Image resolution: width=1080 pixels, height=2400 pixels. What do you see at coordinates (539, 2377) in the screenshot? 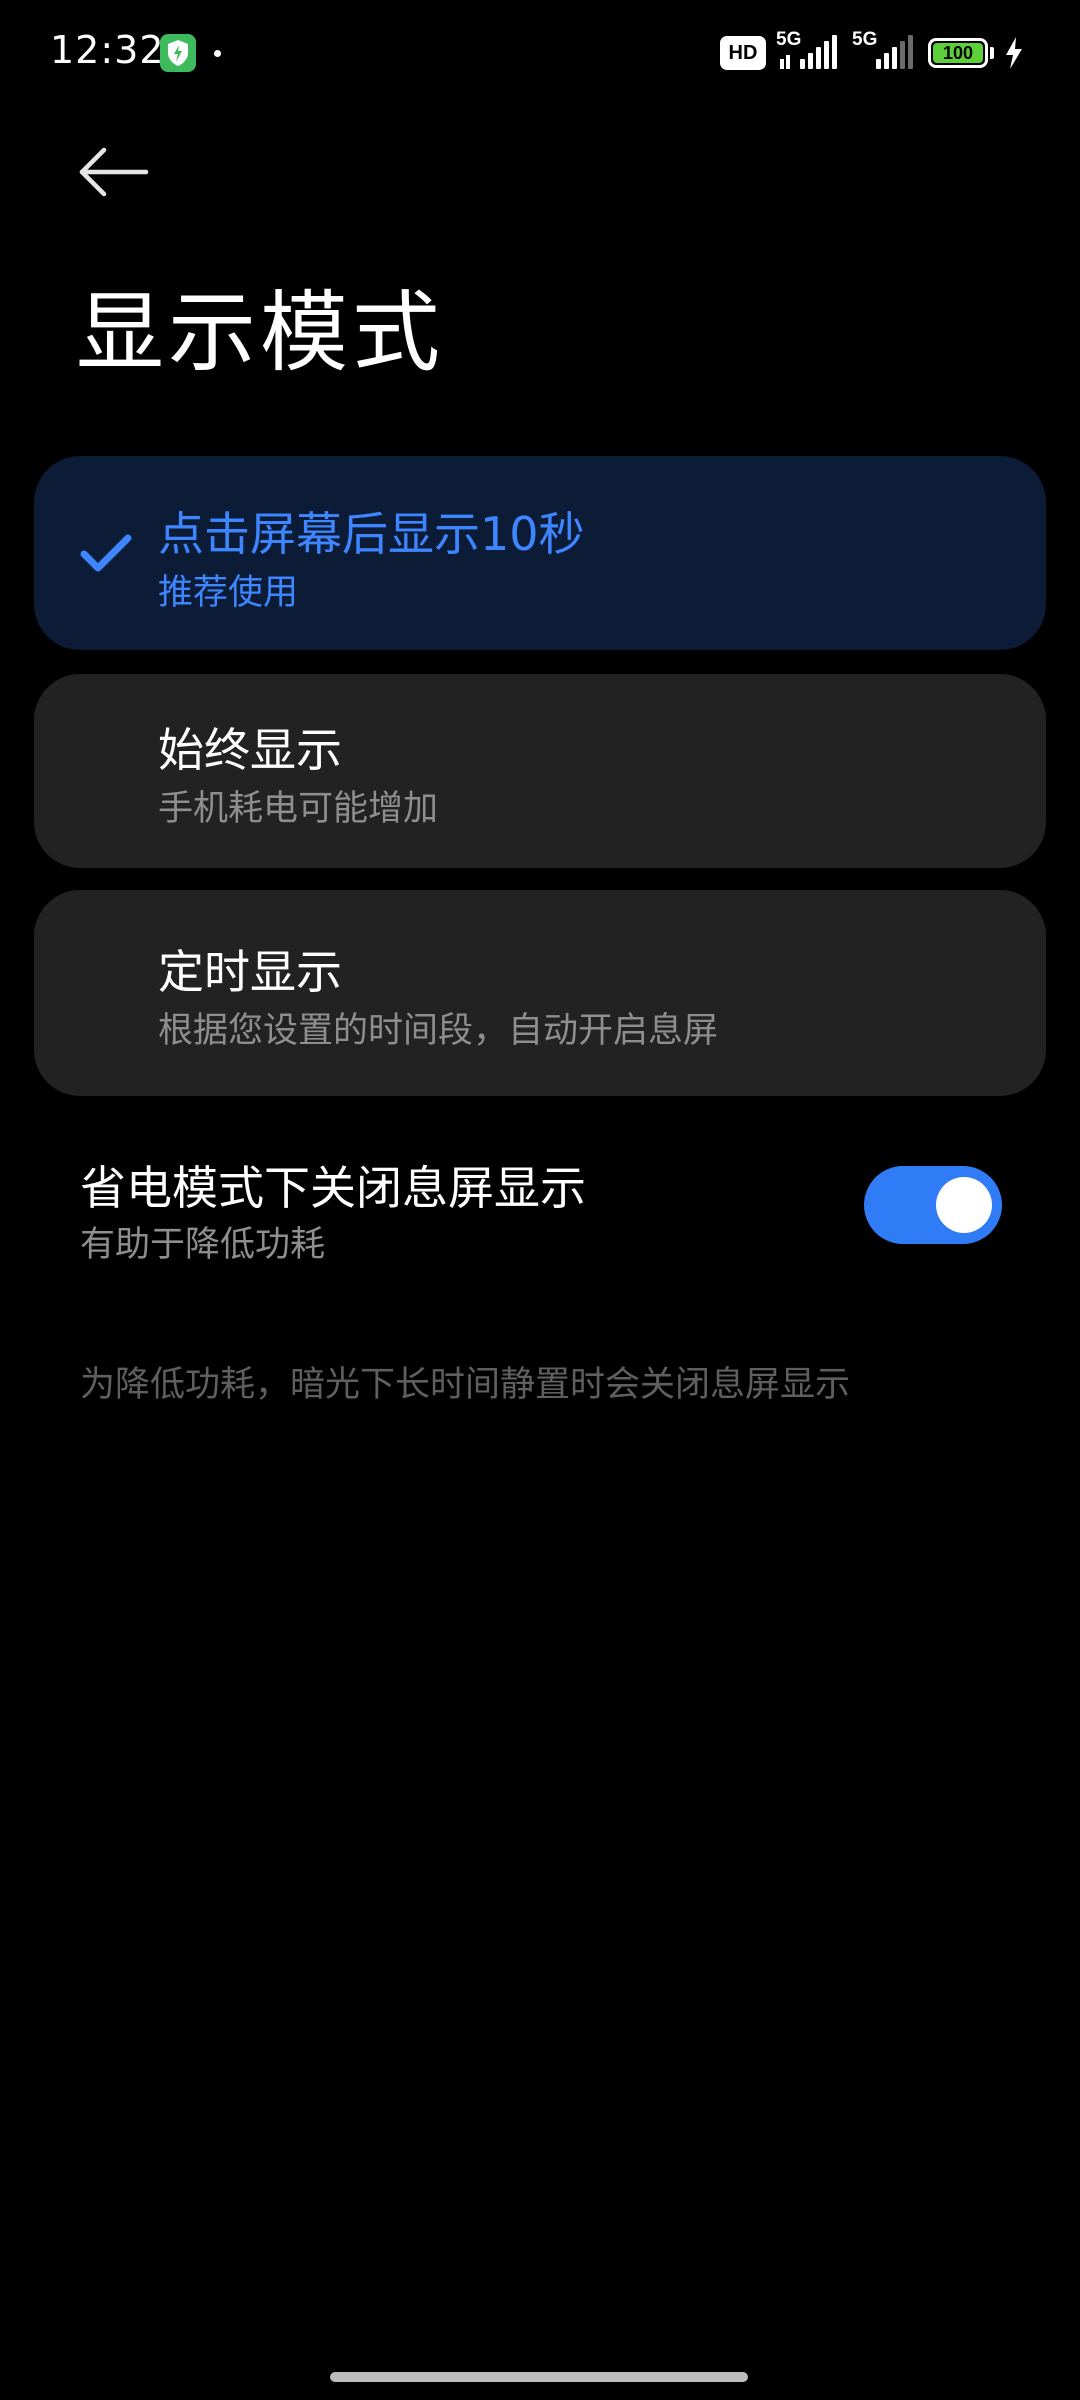
I see `home-indicator` at bounding box center [539, 2377].